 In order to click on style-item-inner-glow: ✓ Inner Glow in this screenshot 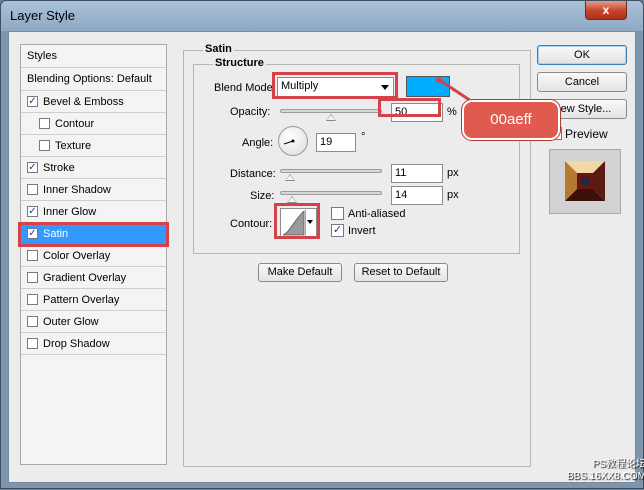, I will do `click(93, 212)`.